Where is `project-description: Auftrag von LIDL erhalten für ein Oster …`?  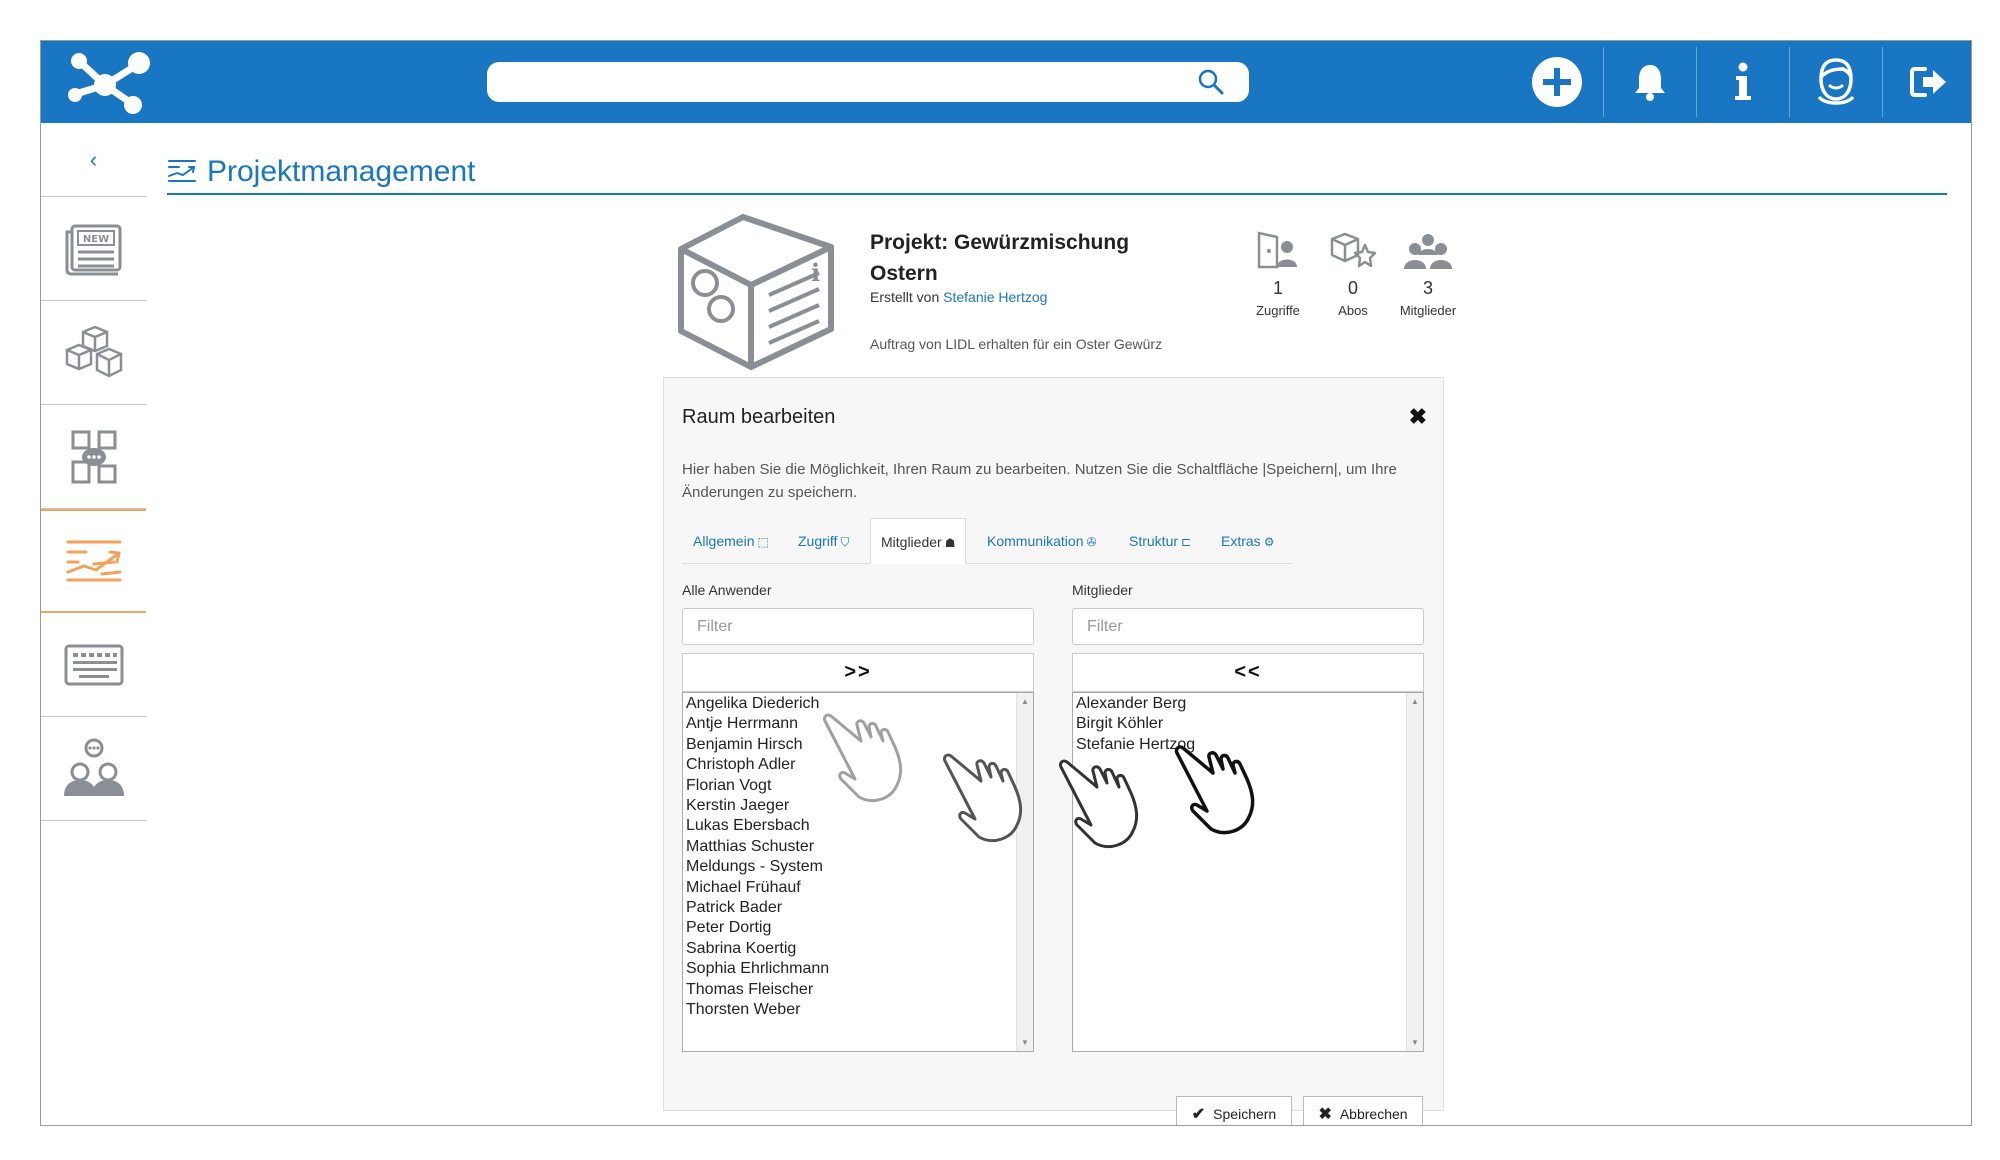 project-description: Auftrag von LIDL erhalten für ein Oster … is located at coordinates (1016, 344).